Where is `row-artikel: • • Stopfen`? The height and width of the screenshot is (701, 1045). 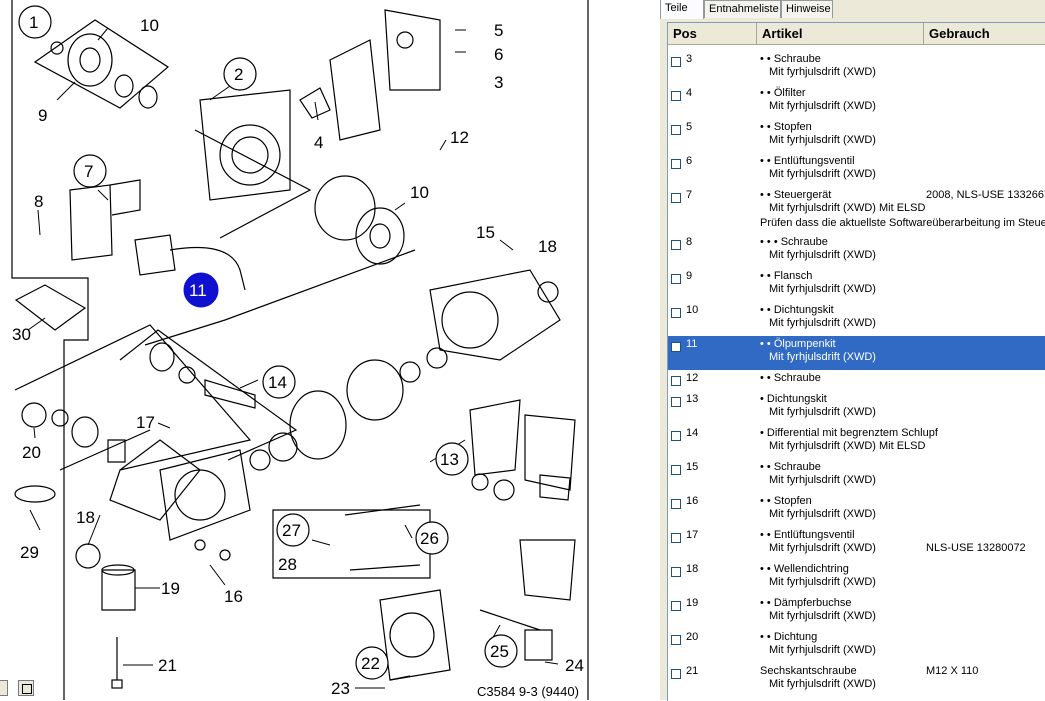 row-artikel: • • Stopfen is located at coordinates (786, 127).